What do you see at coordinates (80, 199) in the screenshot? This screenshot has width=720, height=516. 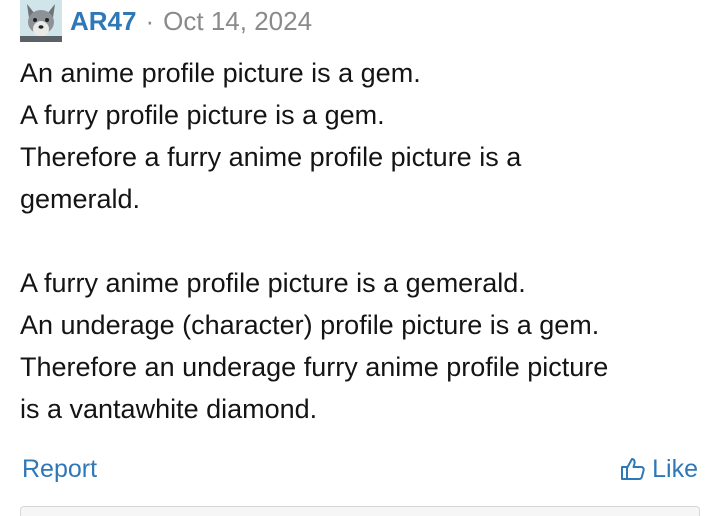 I see `post-line: gemerald.` at bounding box center [80, 199].